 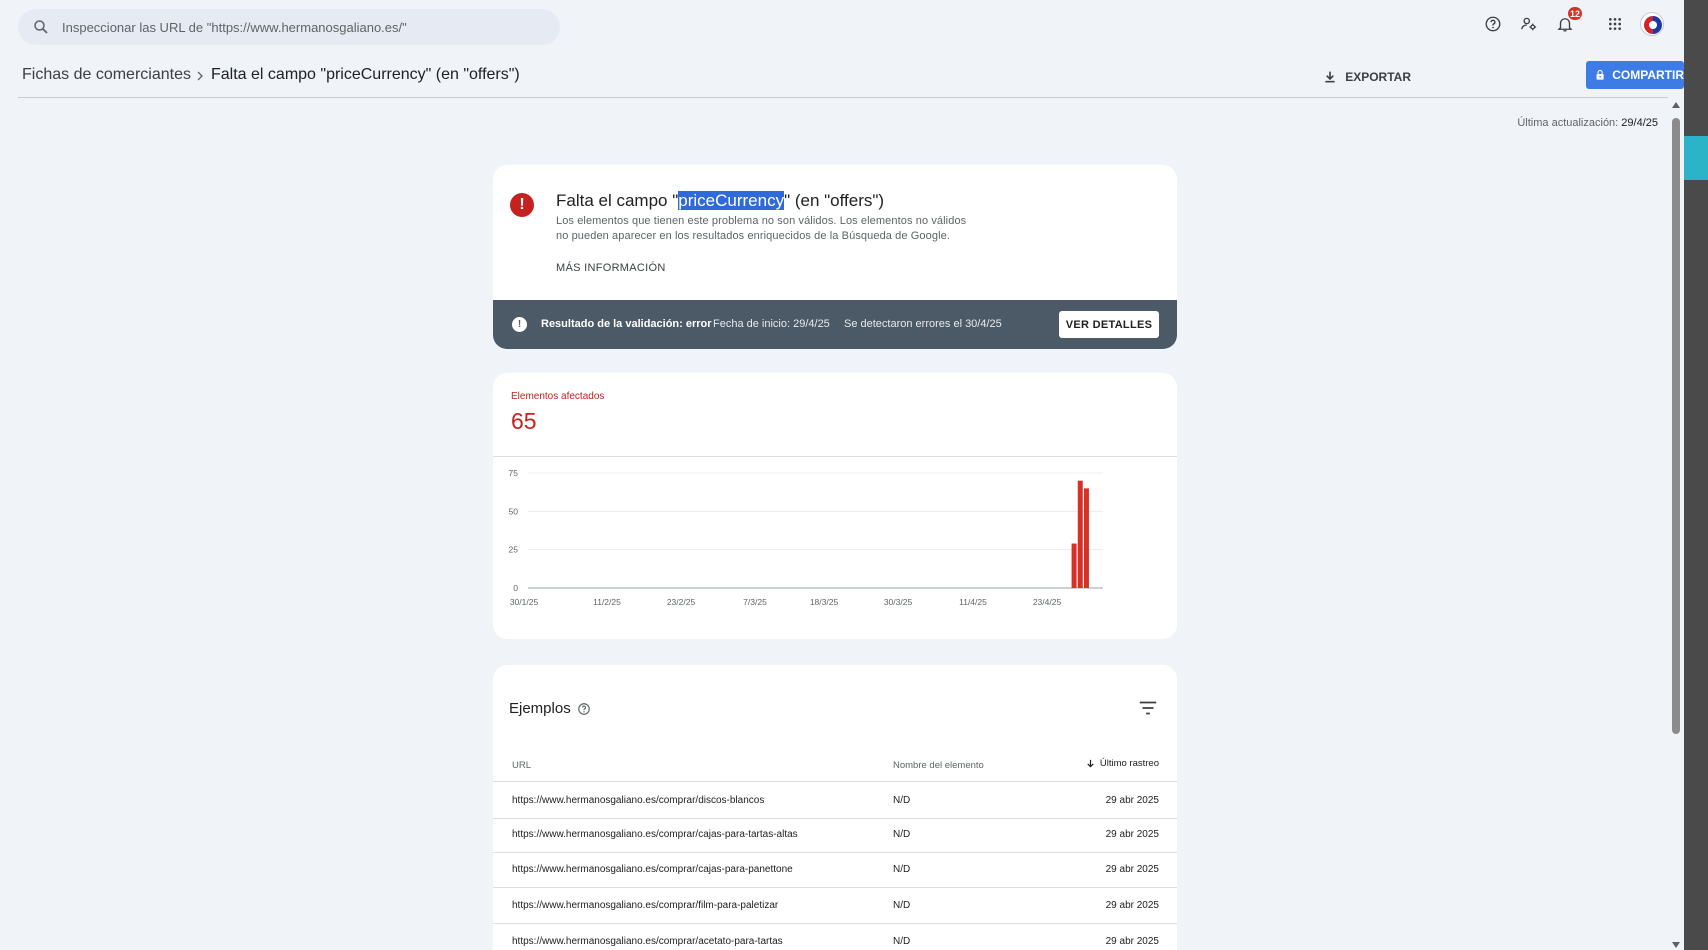 I want to click on share-button: COMPARTIR, so click(x=1635, y=75).